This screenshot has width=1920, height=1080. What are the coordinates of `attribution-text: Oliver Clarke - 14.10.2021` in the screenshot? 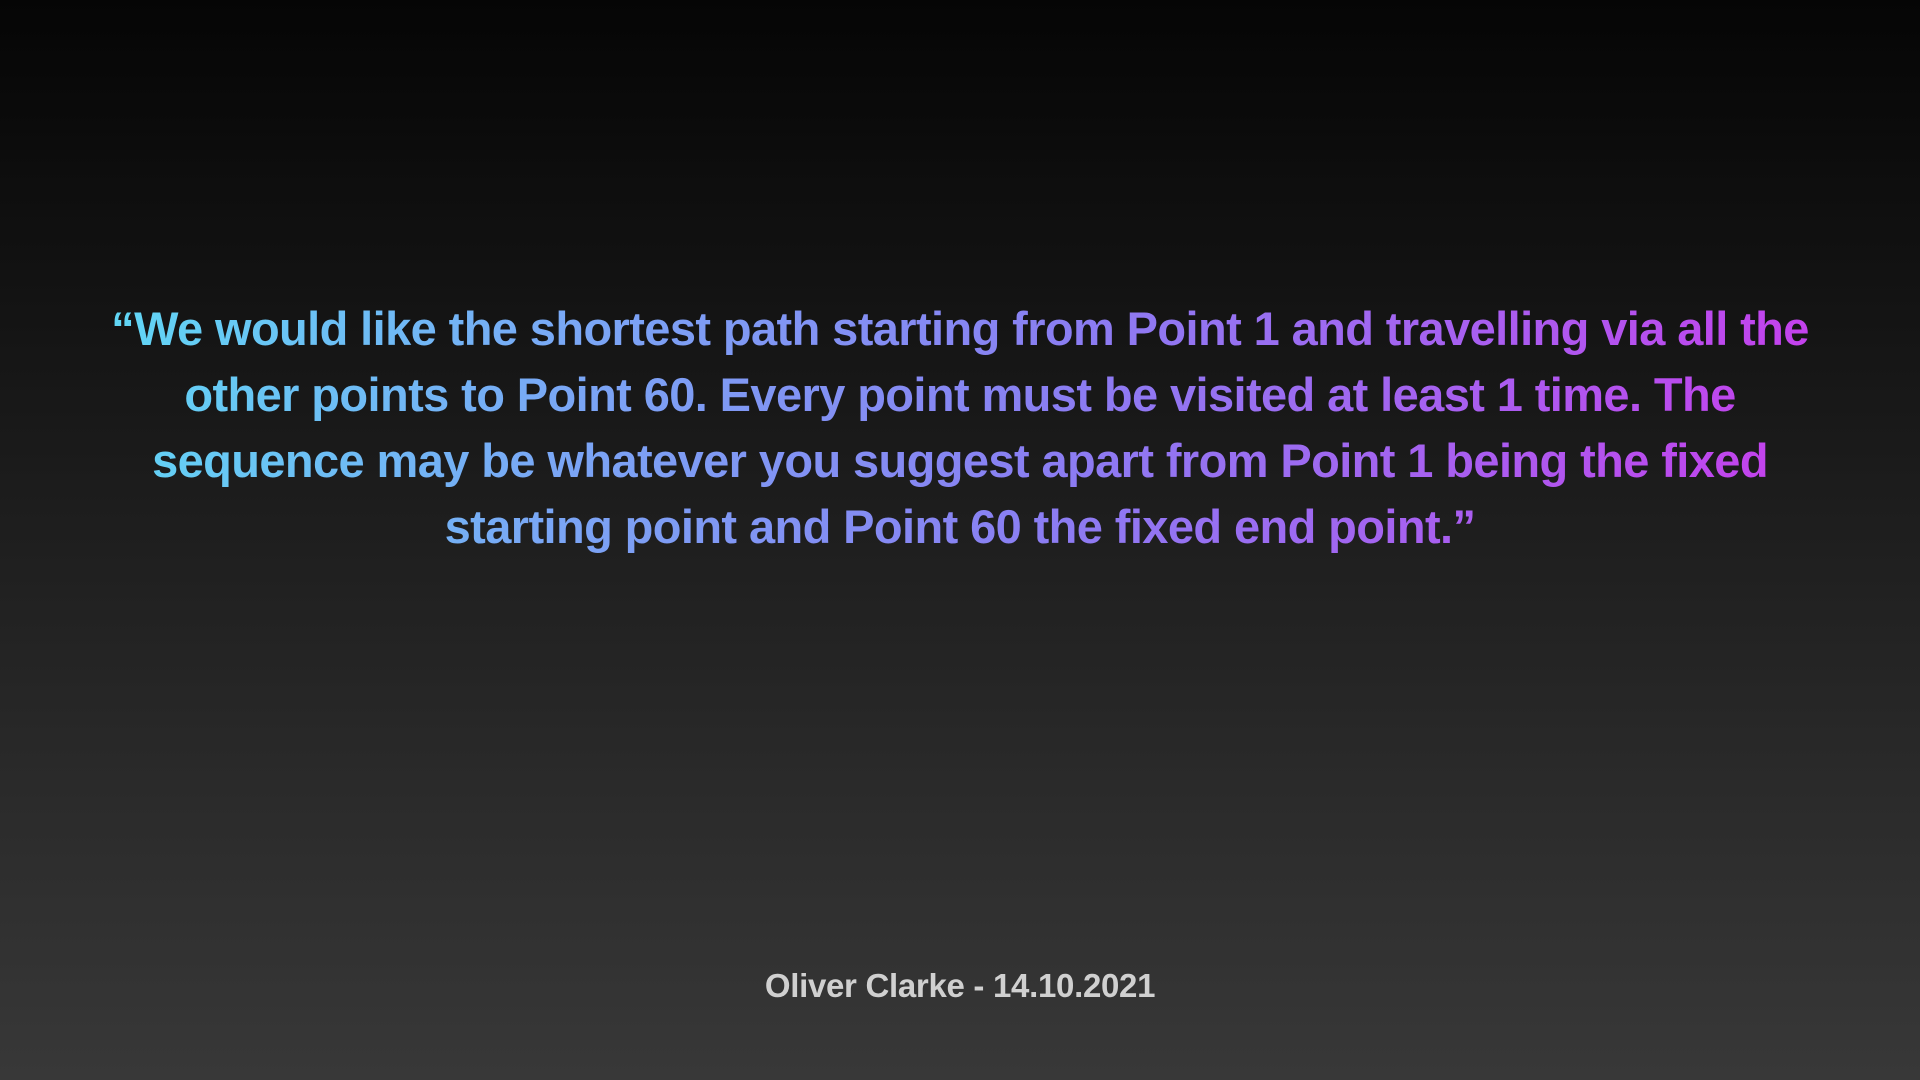 It's located at (960, 985).